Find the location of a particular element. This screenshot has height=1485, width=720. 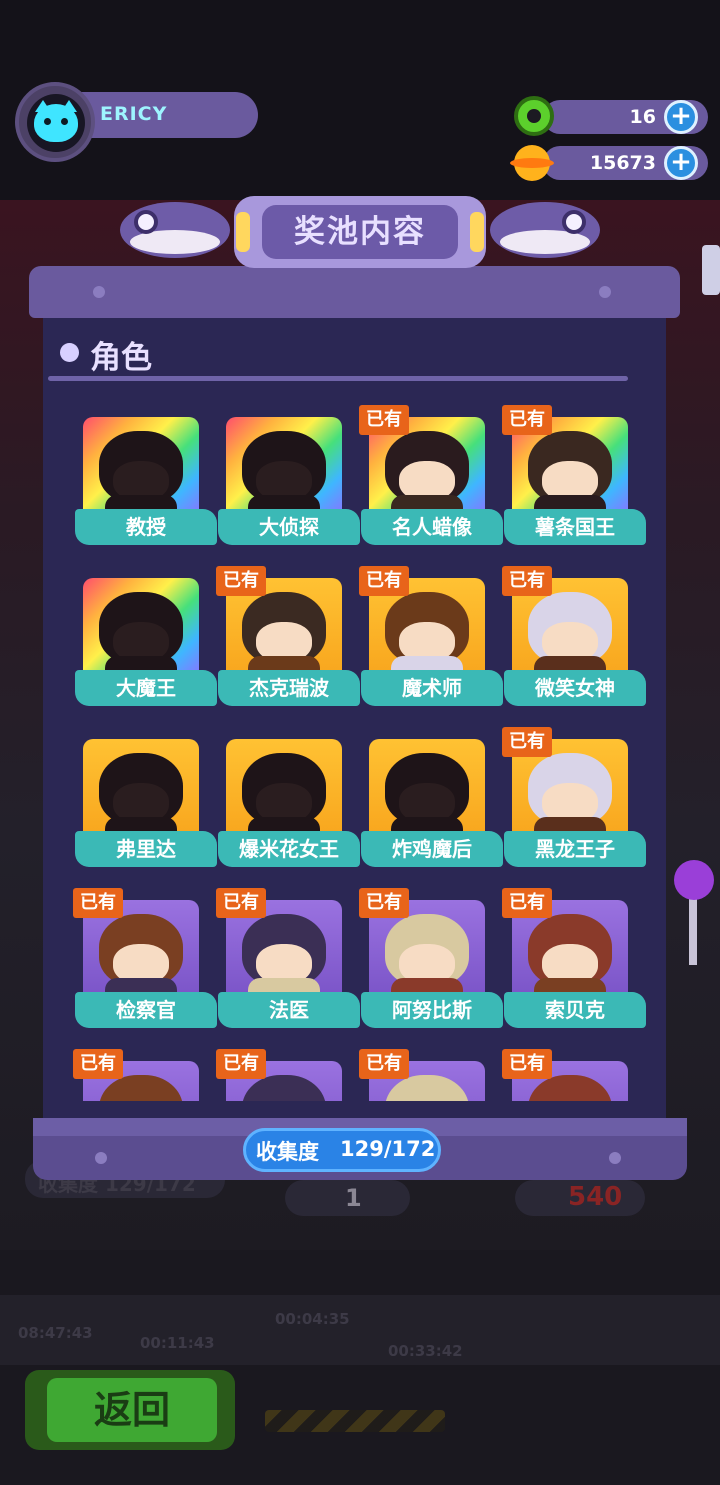

character-card: 爆米花女王 is located at coordinates (289, 811).